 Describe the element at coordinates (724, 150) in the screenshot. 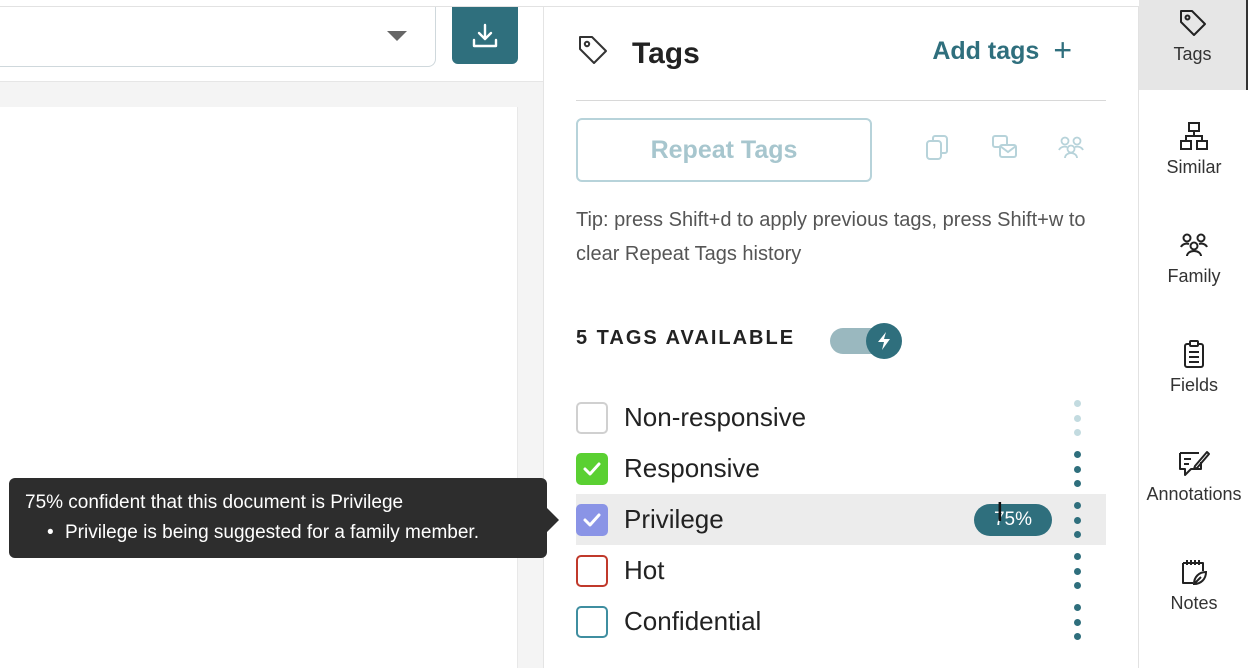

I see `repeat-tags-button: Repeat Tags` at that location.